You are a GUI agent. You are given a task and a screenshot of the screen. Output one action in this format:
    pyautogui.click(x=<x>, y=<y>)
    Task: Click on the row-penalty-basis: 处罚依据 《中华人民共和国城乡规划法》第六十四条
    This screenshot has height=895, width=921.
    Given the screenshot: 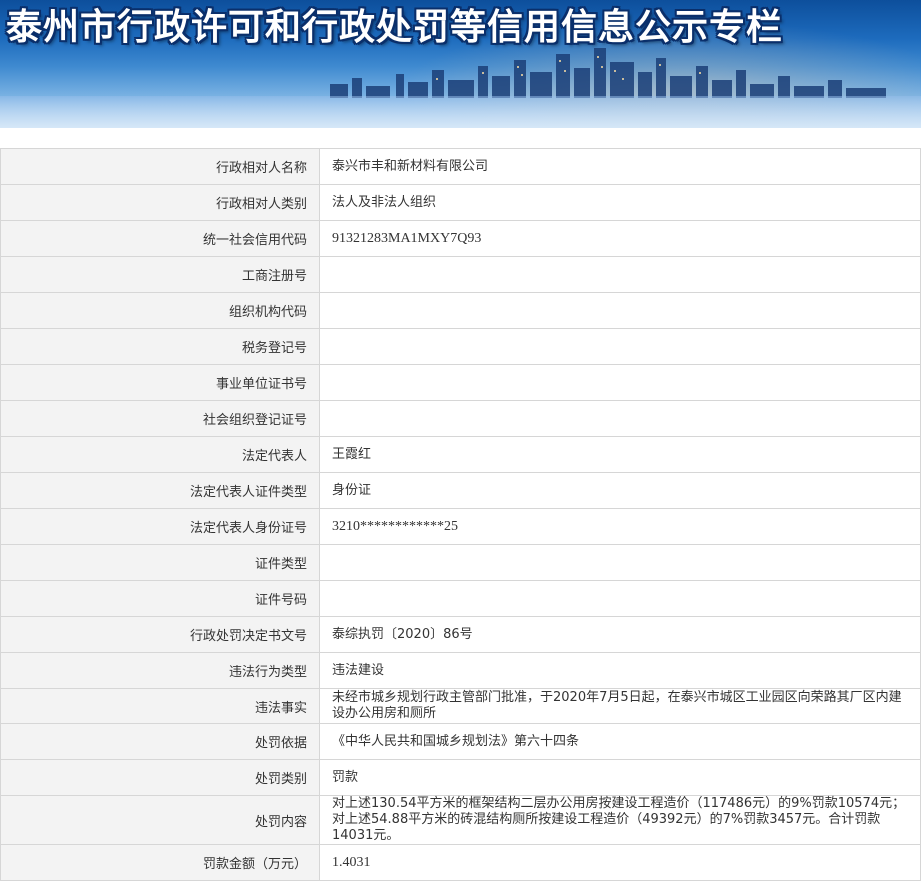 What is the action you would take?
    pyautogui.click(x=460, y=741)
    